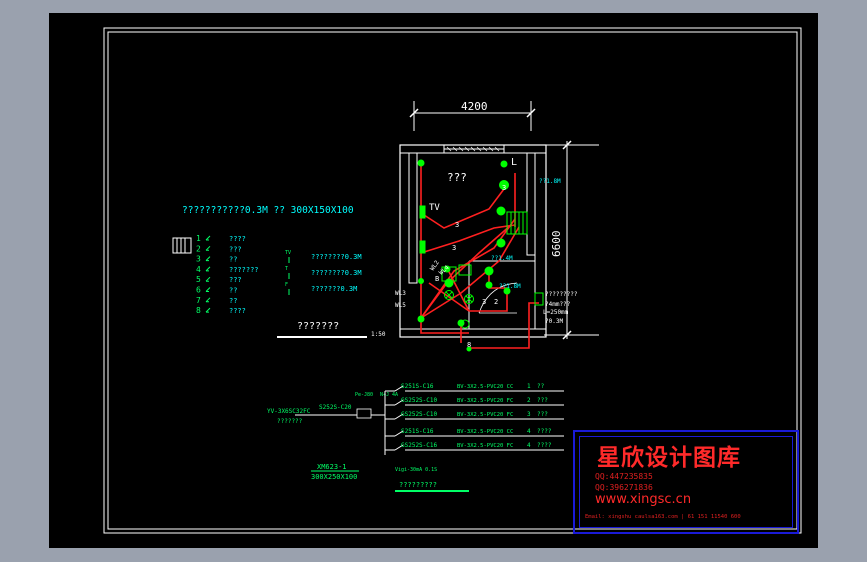 Image resolution: width=867 pixels, height=562 pixels. I want to click on n-label: N+J 4A, so click(389, 395).